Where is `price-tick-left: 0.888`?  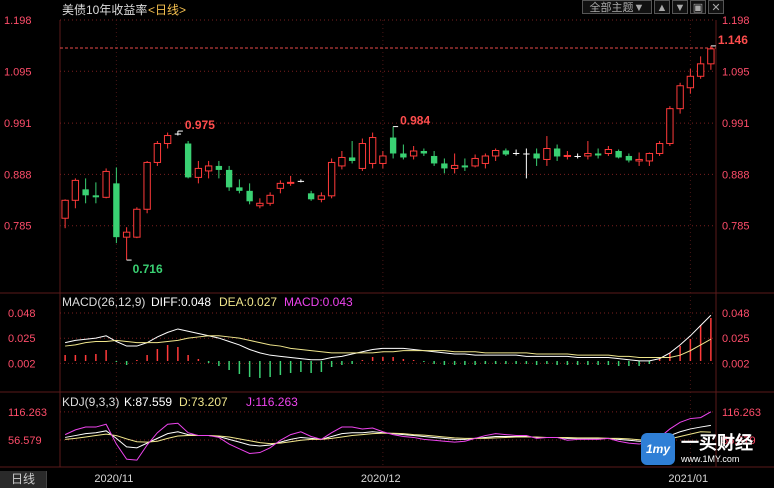 price-tick-left: 0.888 is located at coordinates (18, 175).